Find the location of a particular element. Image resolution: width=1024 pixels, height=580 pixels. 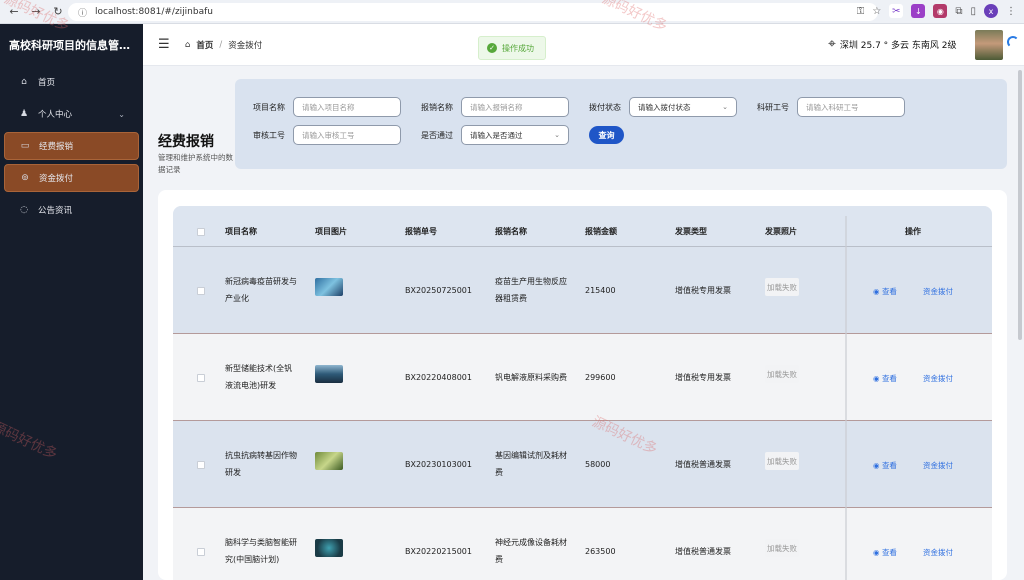

pay-status-select: 请输入拨付状态 ⌄ is located at coordinates (683, 107).